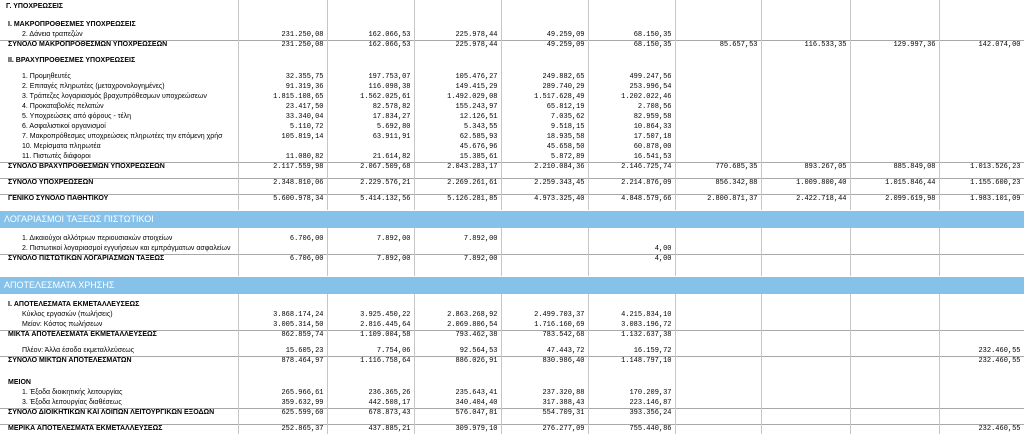  Describe the element at coordinates (512, 305) in the screenshot. I see `section-header-row: I. ΑΠΟΤΕΛΕΣΜΑΤΑ ΕΚΜΕΤΑΛΛΕΥΣΕΩΣ` at that location.